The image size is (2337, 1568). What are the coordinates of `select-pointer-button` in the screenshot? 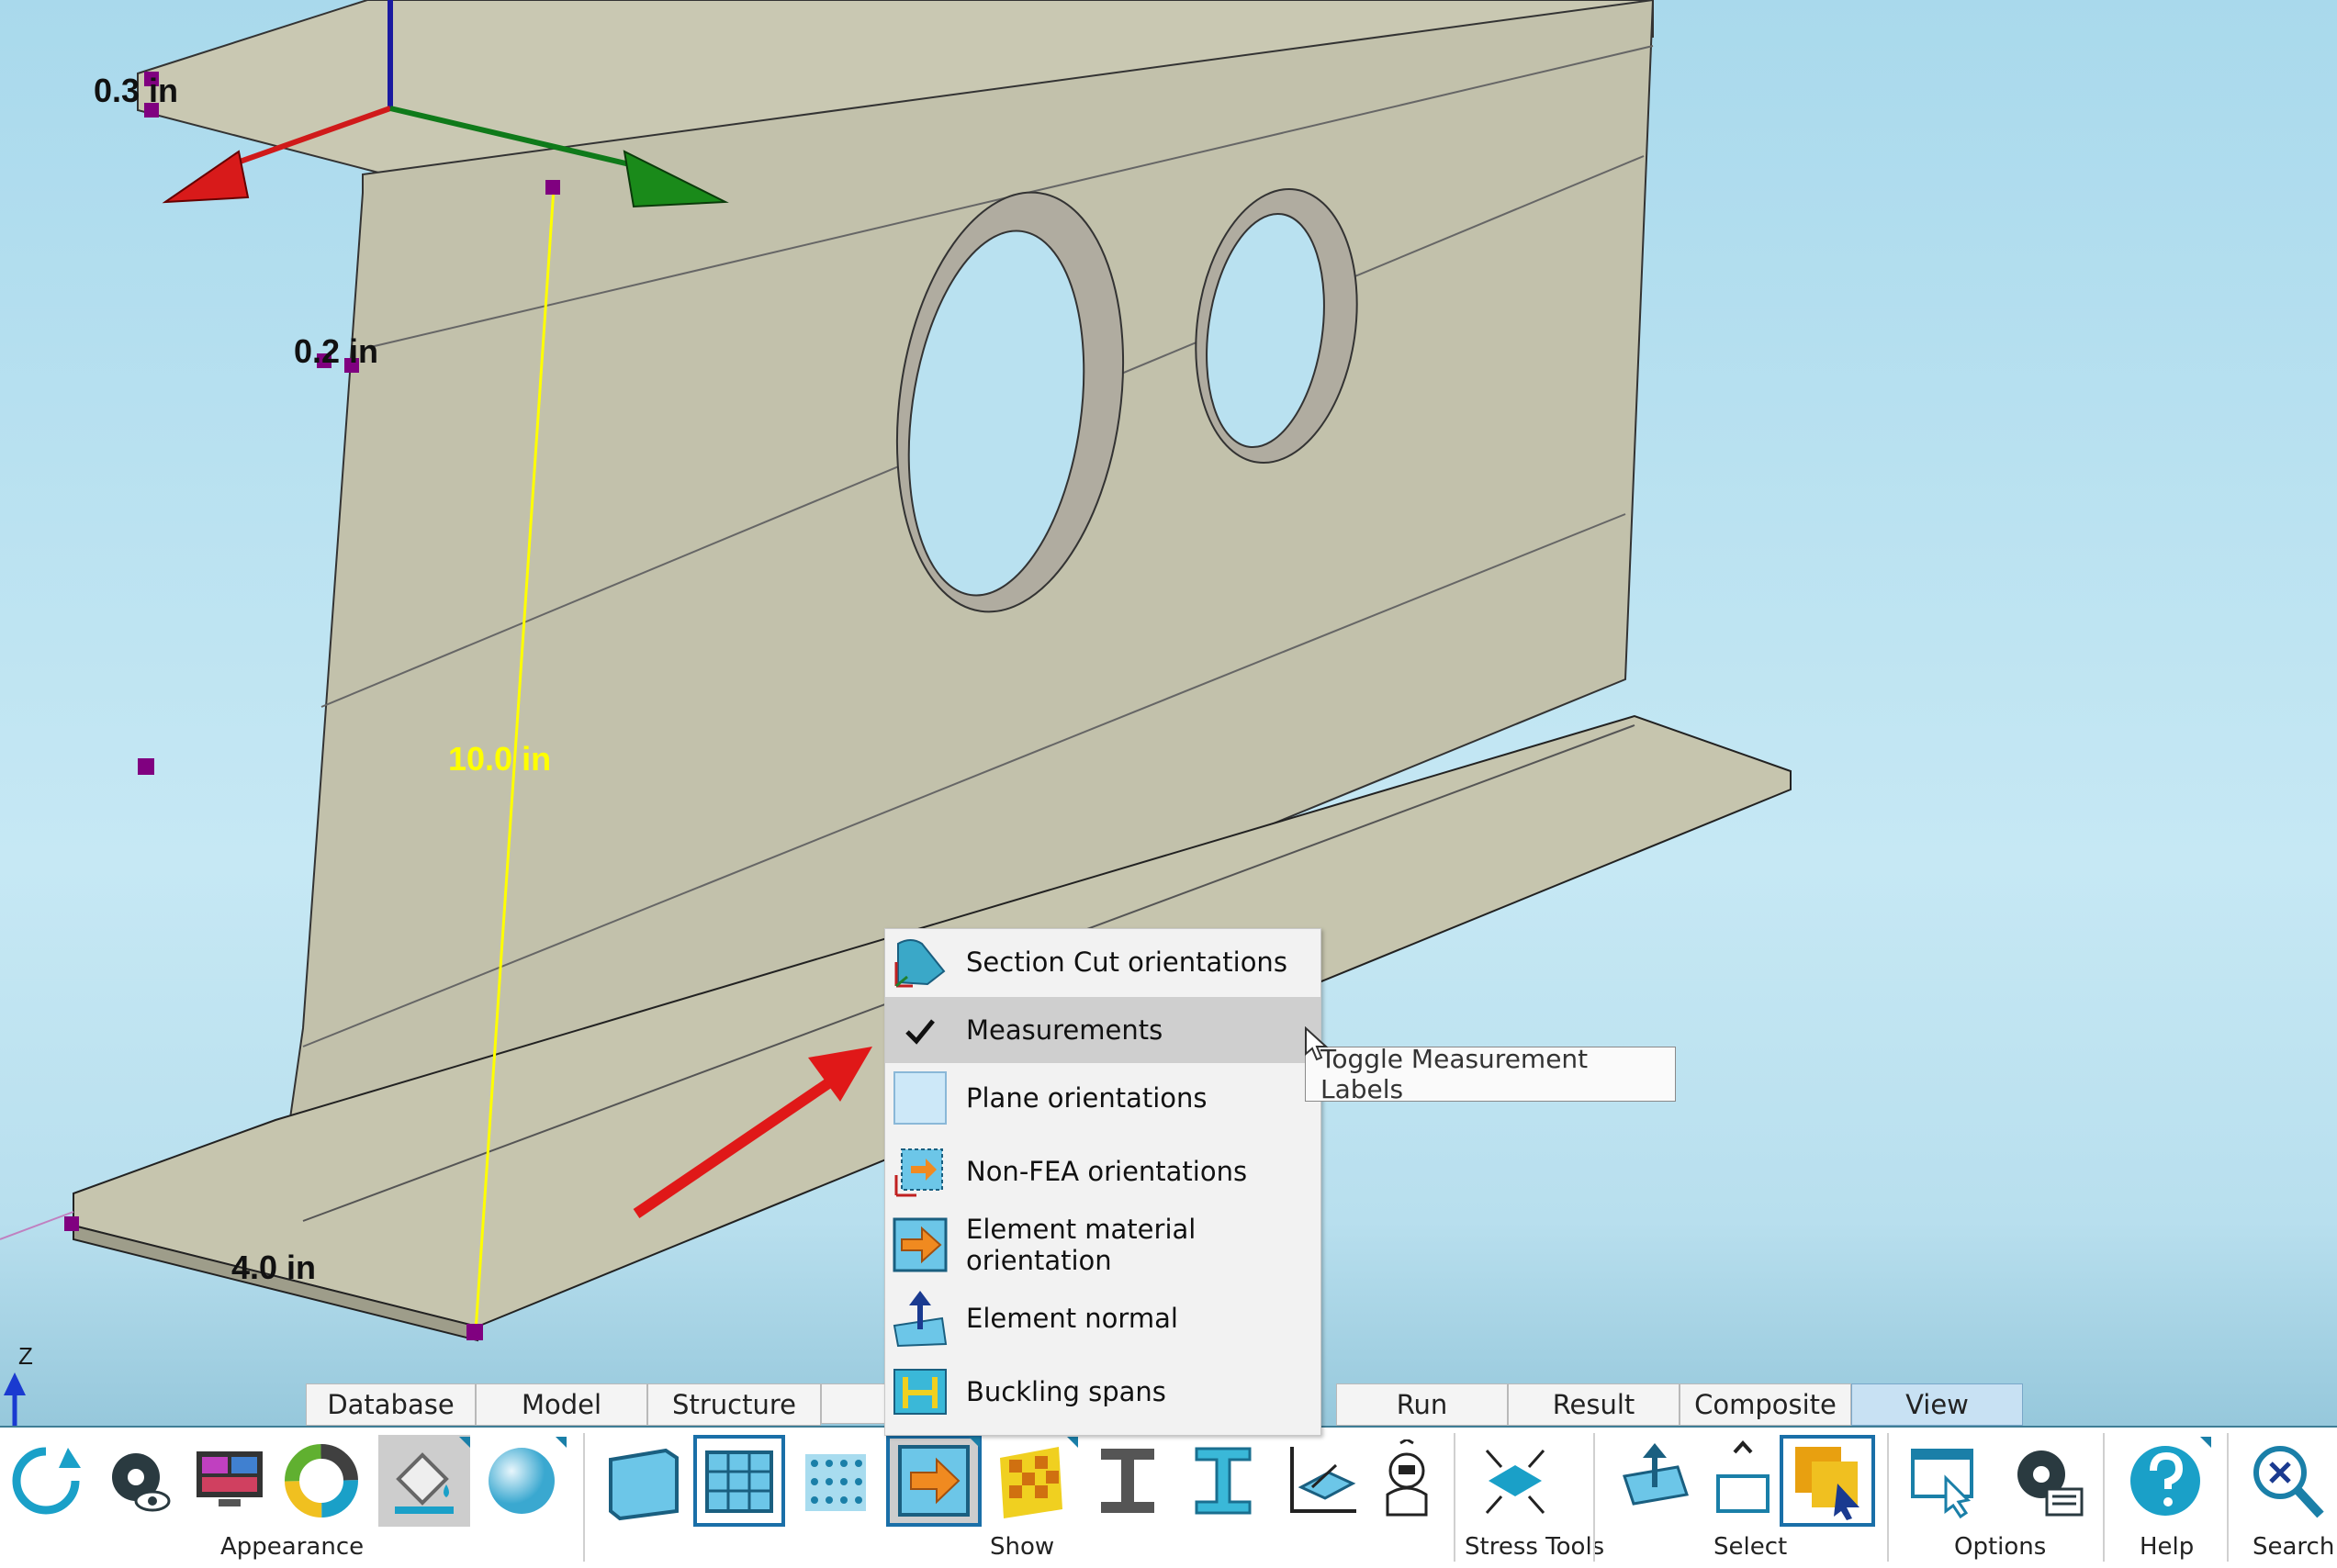 It's located at (1827, 1481).